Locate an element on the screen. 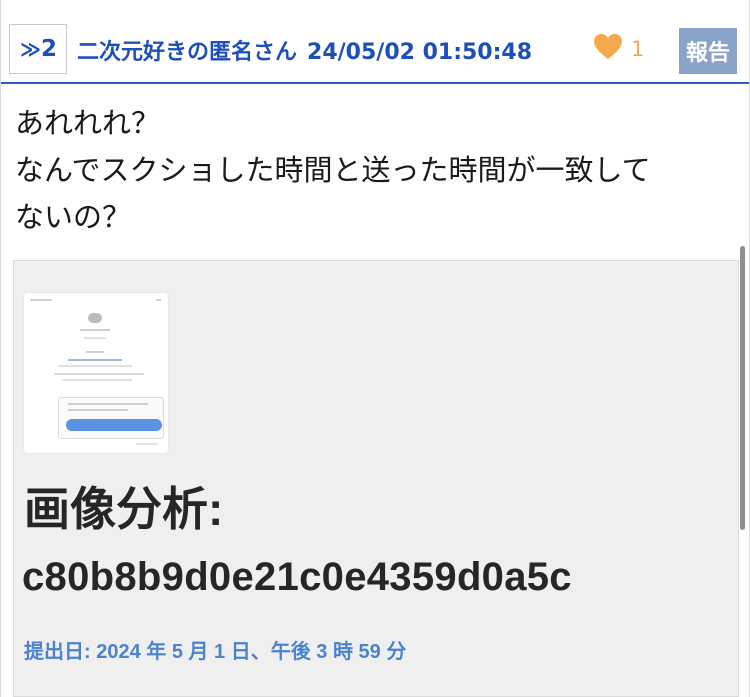 This screenshot has height=697, width=750. body-line: あれれれ？ is located at coordinates (88, 123).